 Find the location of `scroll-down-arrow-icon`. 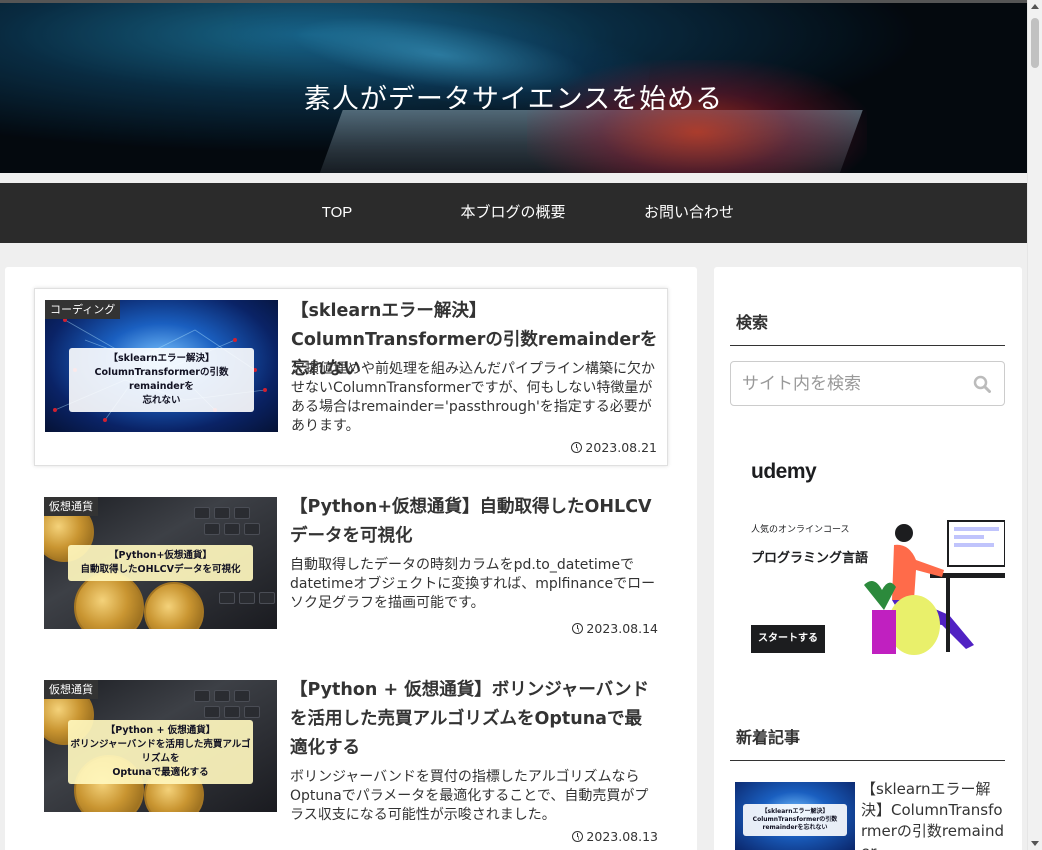

scroll-down-arrow-icon is located at coordinates (1035, 843).